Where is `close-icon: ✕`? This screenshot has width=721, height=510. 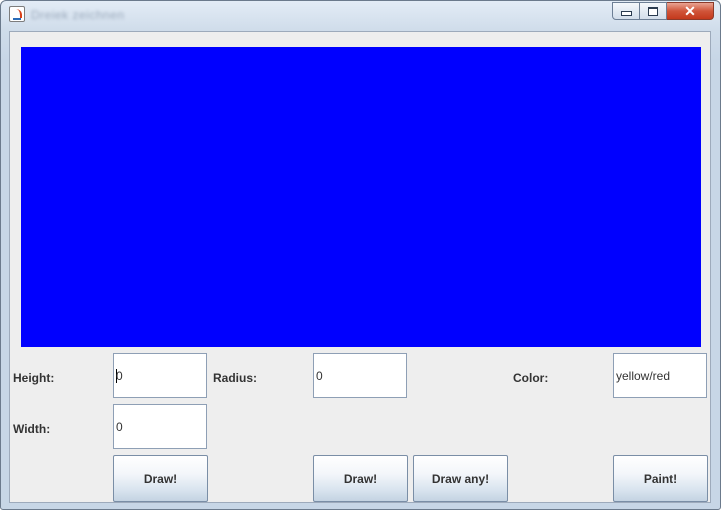
close-icon: ✕ is located at coordinates (690, 10).